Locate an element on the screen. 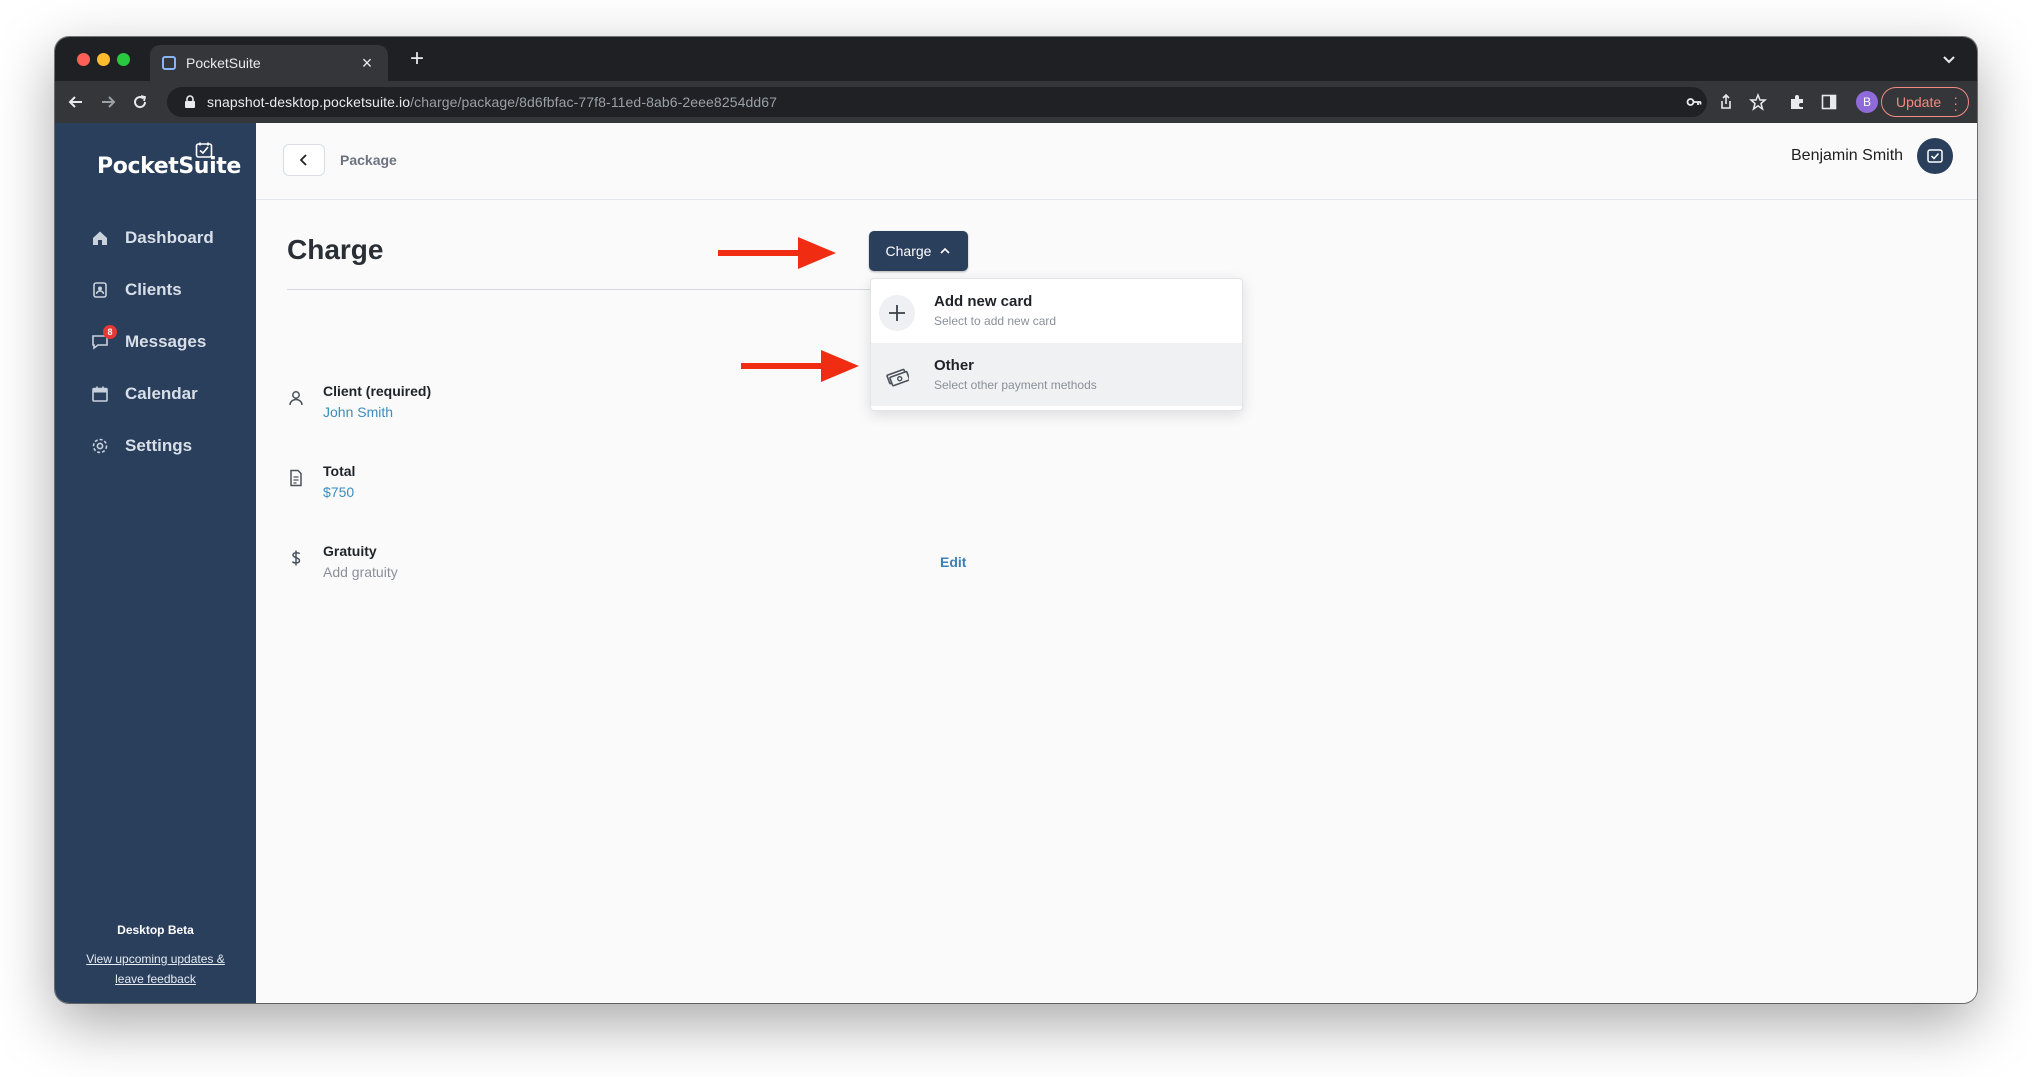  share-icon is located at coordinates (1726, 102).